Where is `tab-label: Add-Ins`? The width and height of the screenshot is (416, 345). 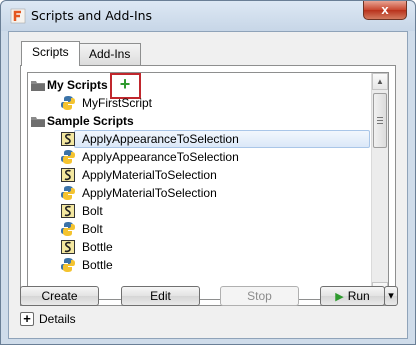
tab-label: Add-Ins is located at coordinates (110, 54).